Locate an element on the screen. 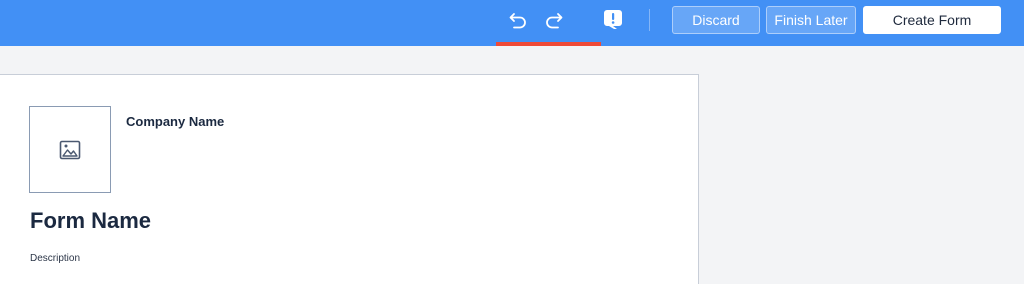 This screenshot has height=284, width=1024. redo-icon is located at coordinates (554, 21).